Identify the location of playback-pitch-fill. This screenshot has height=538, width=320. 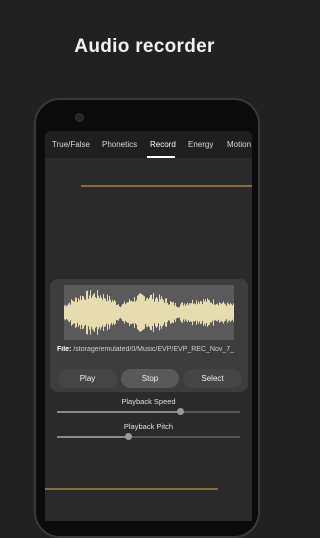
(93, 437).